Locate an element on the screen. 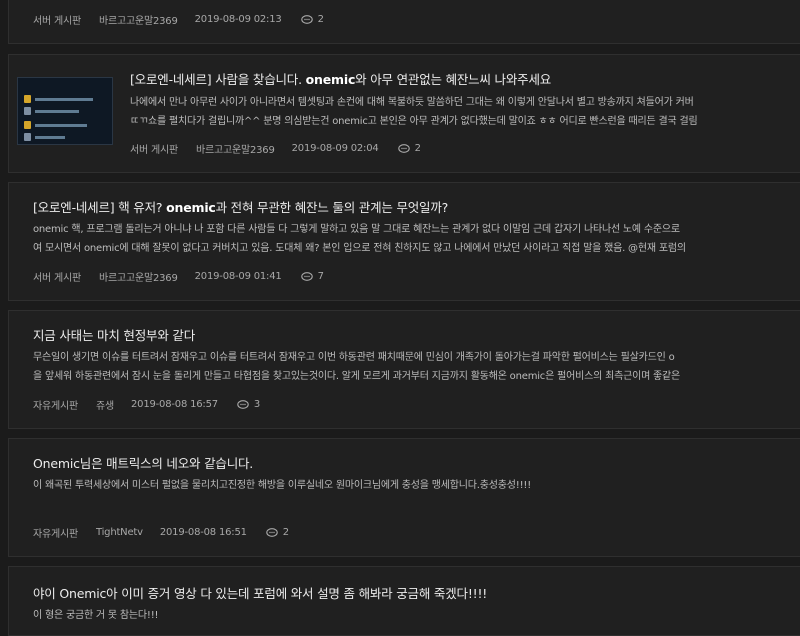  post-excerpt: 이 형은 궁금한 거 못 참는다!!! is located at coordinates (96, 615).